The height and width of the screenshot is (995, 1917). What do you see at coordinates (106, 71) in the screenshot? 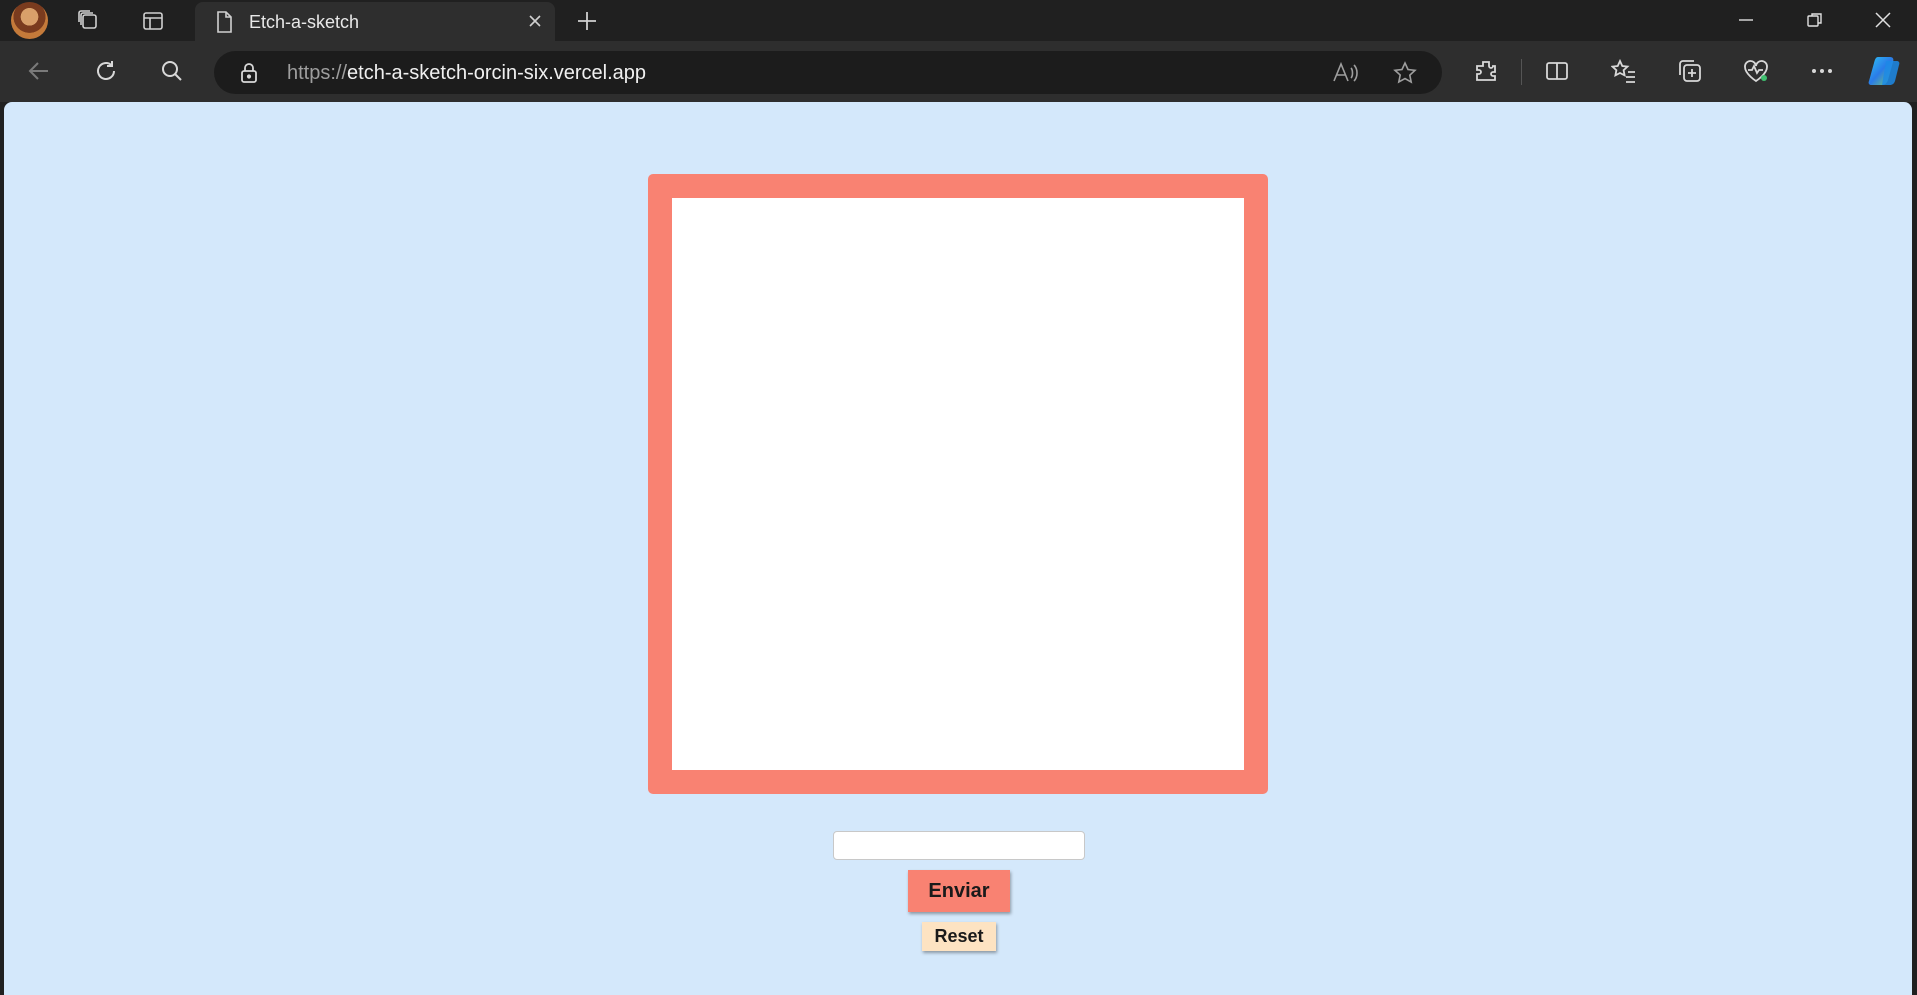
I see `refresh-icon` at bounding box center [106, 71].